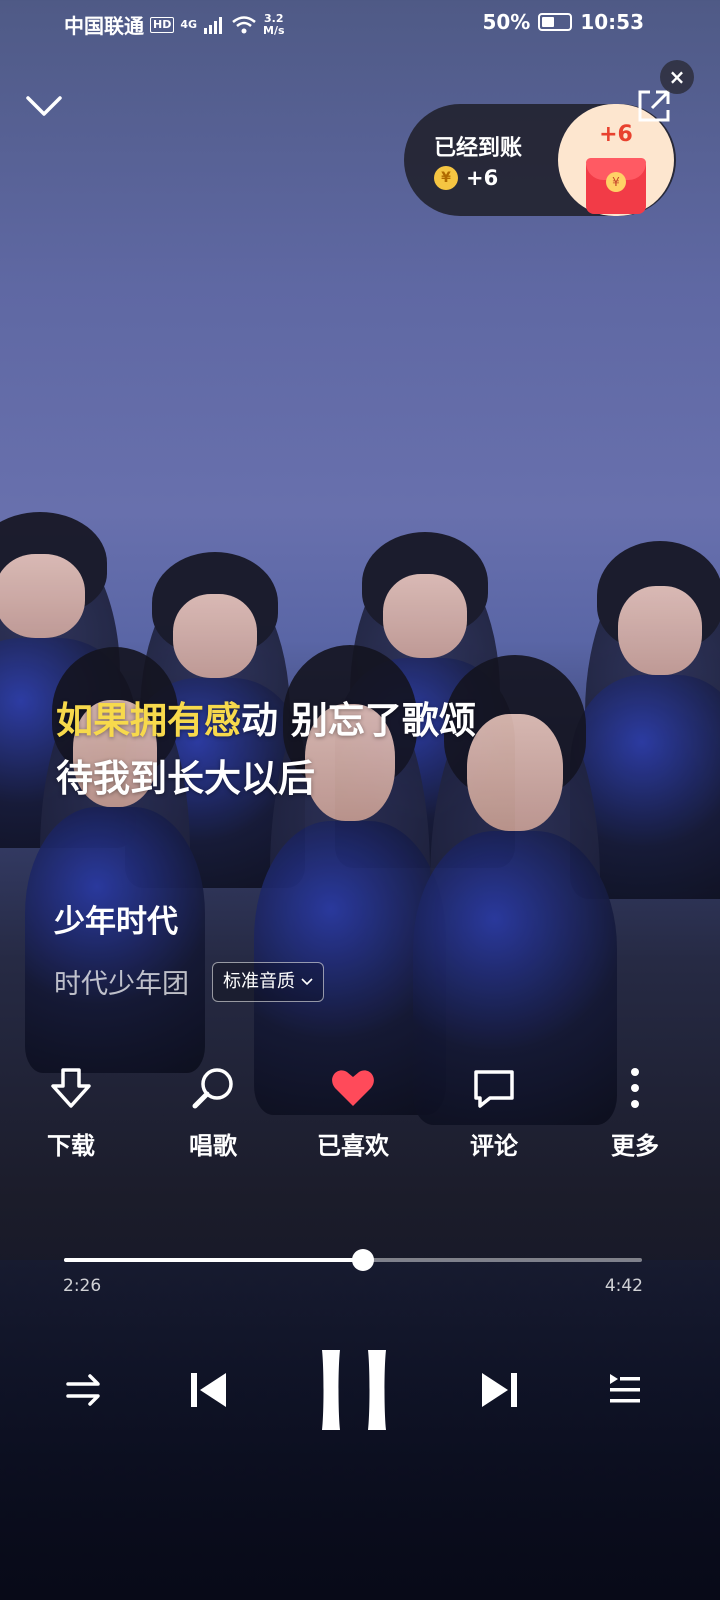  What do you see at coordinates (353, 1088) in the screenshot?
I see `heart-icon` at bounding box center [353, 1088].